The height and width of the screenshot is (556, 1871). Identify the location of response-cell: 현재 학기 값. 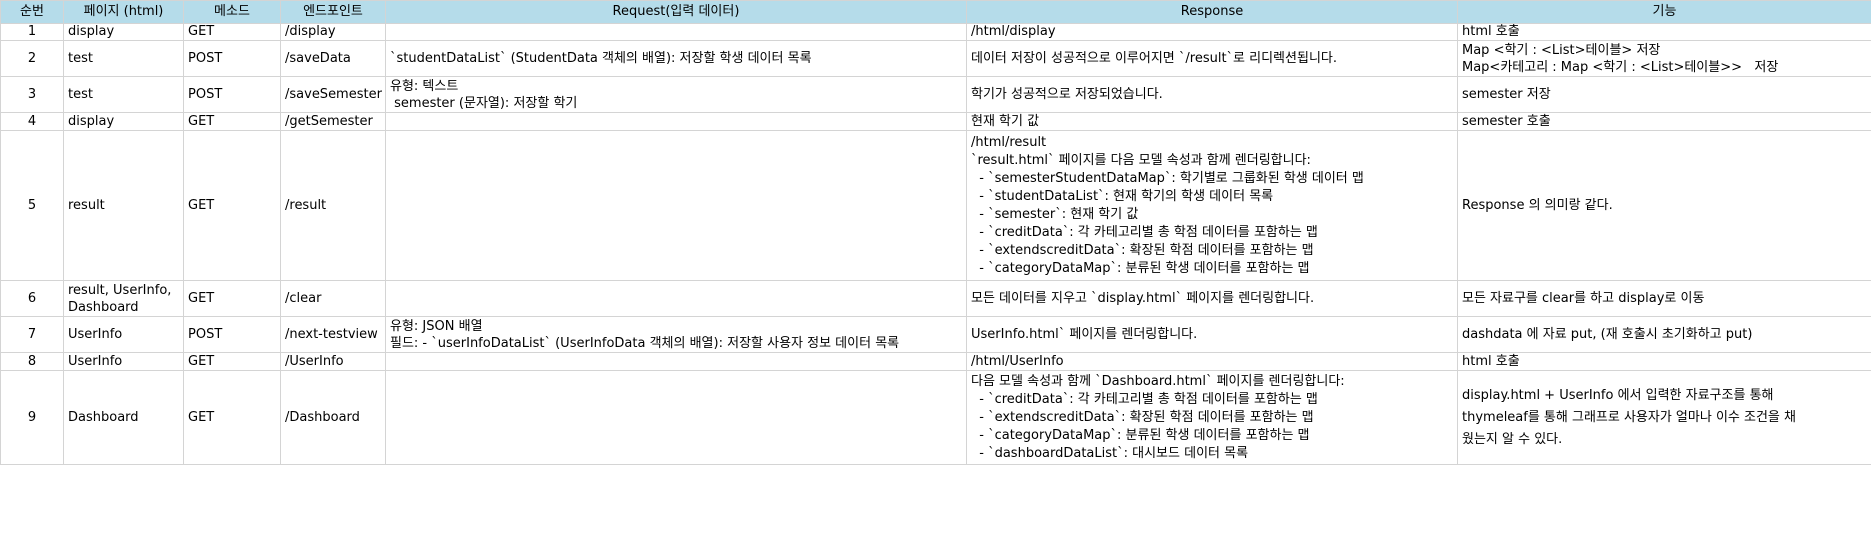
(1212, 121).